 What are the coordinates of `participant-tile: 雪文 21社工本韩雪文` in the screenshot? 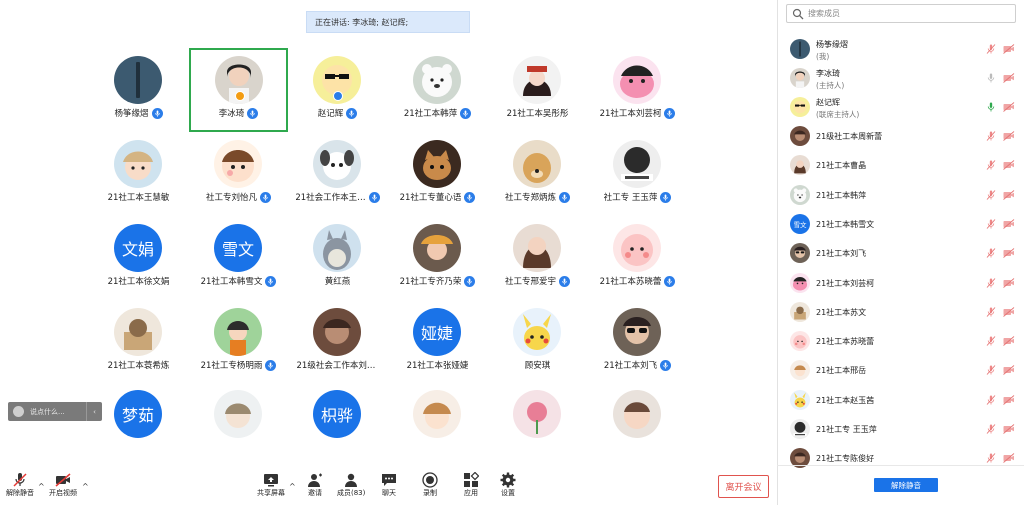 It's located at (238, 257).